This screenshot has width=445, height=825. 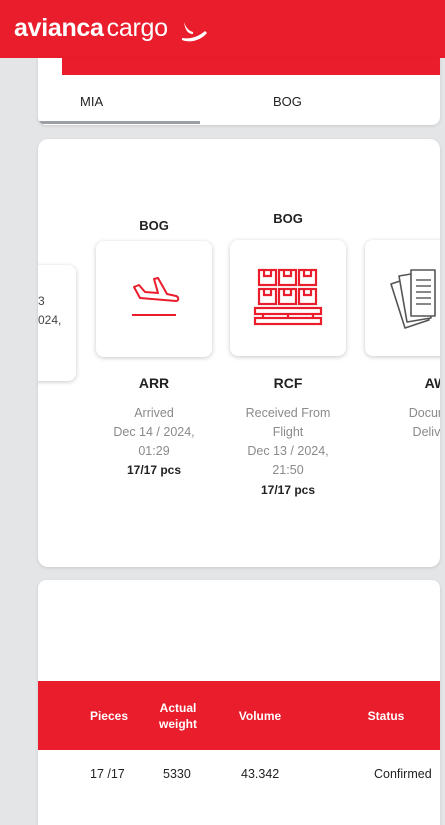 What do you see at coordinates (288, 470) in the screenshot?
I see `event-time: 21:50` at bounding box center [288, 470].